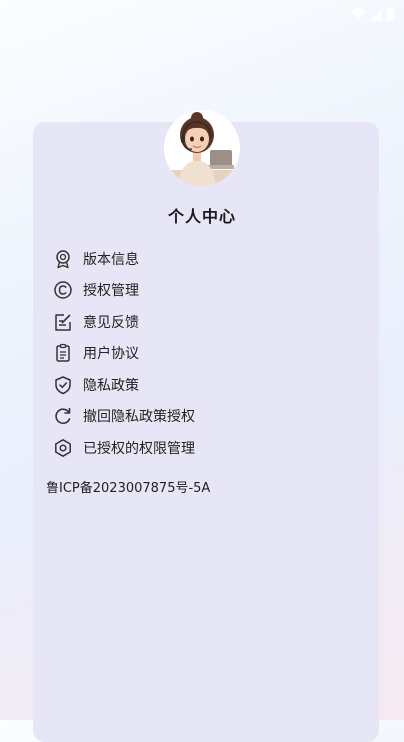 This screenshot has width=404, height=742. Describe the element at coordinates (202, 14) in the screenshot. I see `status-bar` at that location.